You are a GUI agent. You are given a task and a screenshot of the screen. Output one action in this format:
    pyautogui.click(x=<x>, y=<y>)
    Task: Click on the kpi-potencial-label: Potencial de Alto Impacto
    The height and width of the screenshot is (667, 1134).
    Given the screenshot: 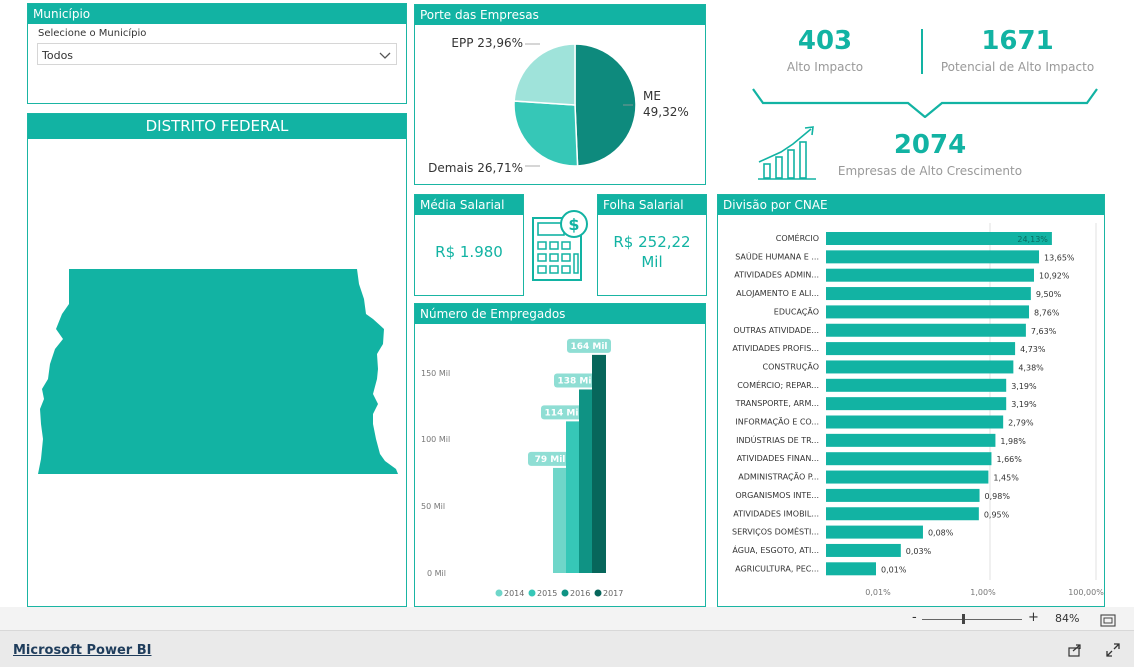 What is the action you would take?
    pyautogui.click(x=1017, y=67)
    